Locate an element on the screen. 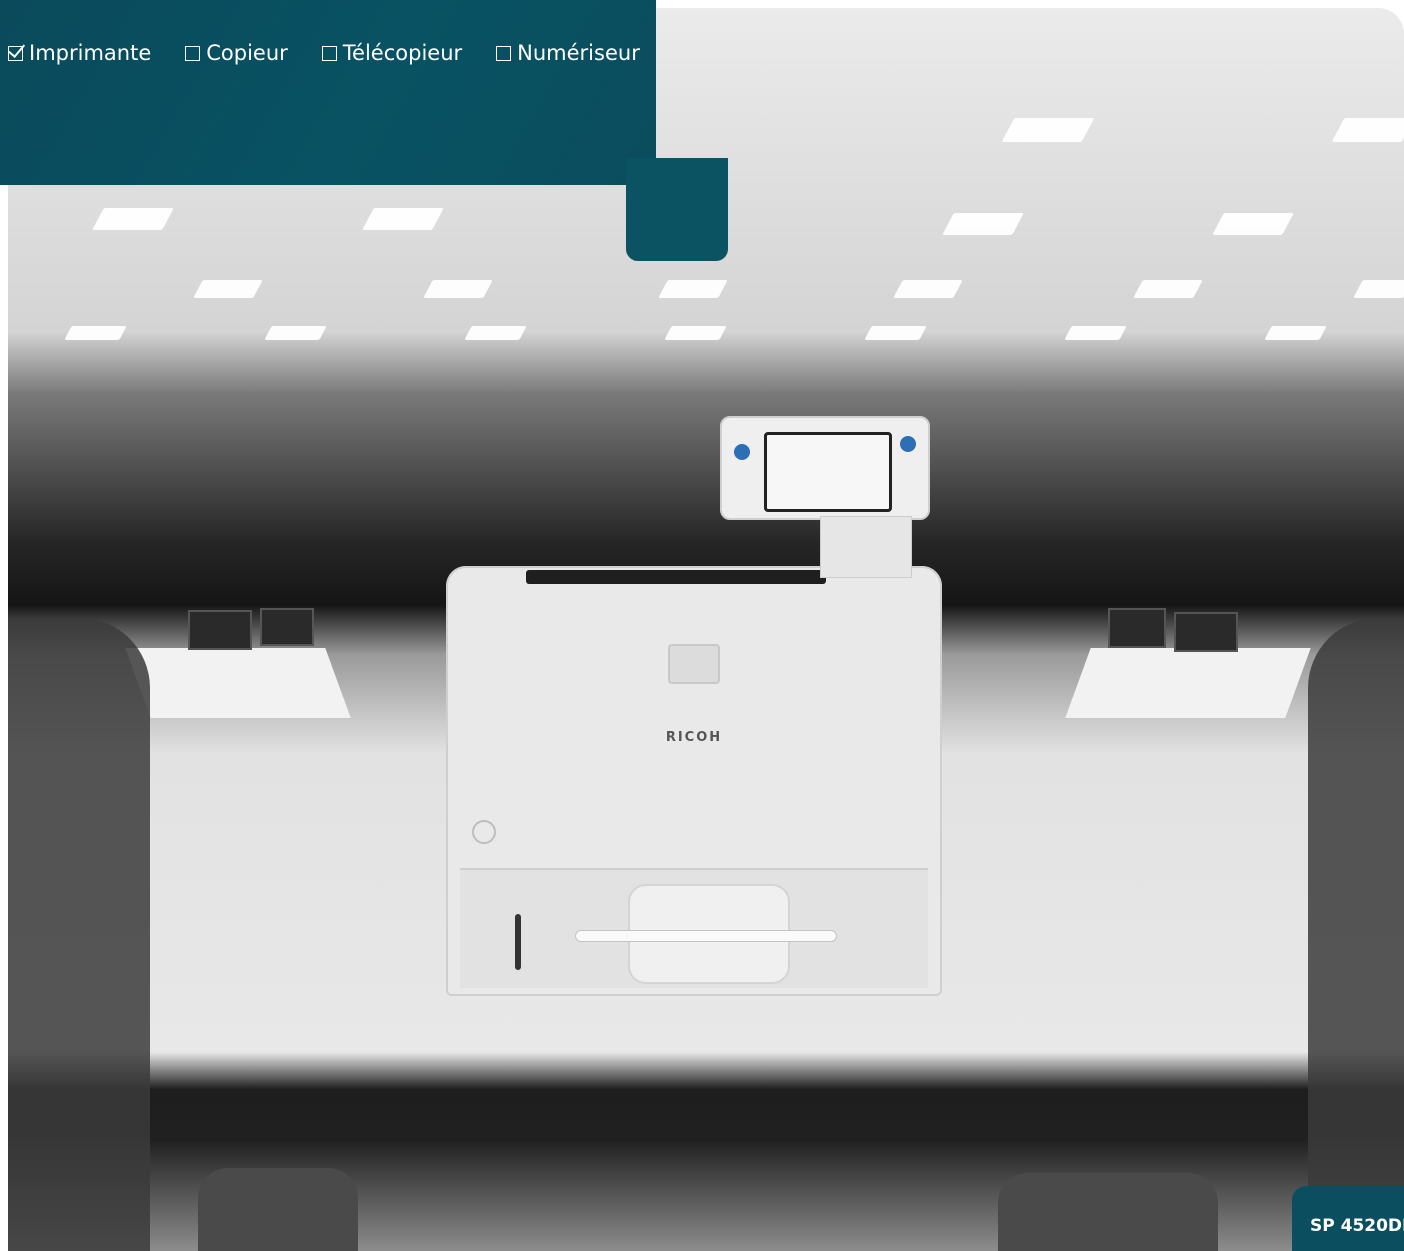  printer-front-handle is located at coordinates (694, 664).